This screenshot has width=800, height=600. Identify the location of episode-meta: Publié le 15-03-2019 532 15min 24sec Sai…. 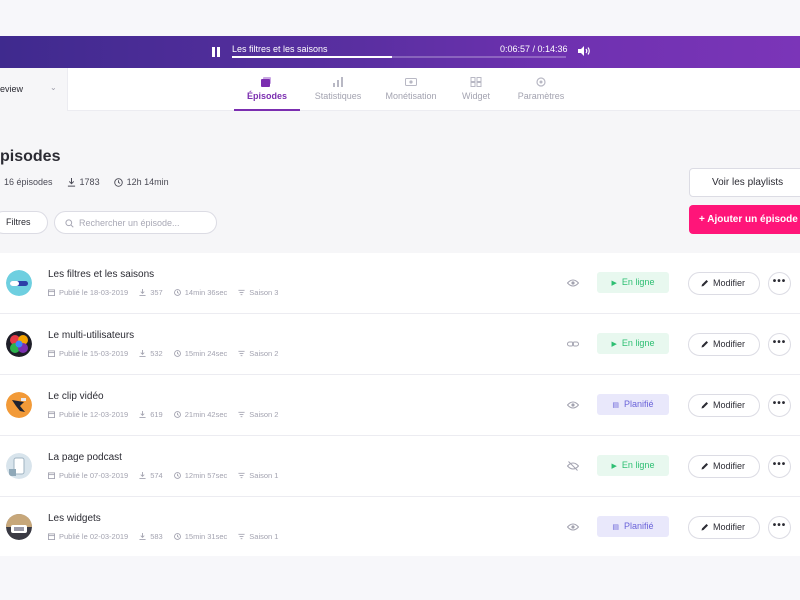
(163, 353).